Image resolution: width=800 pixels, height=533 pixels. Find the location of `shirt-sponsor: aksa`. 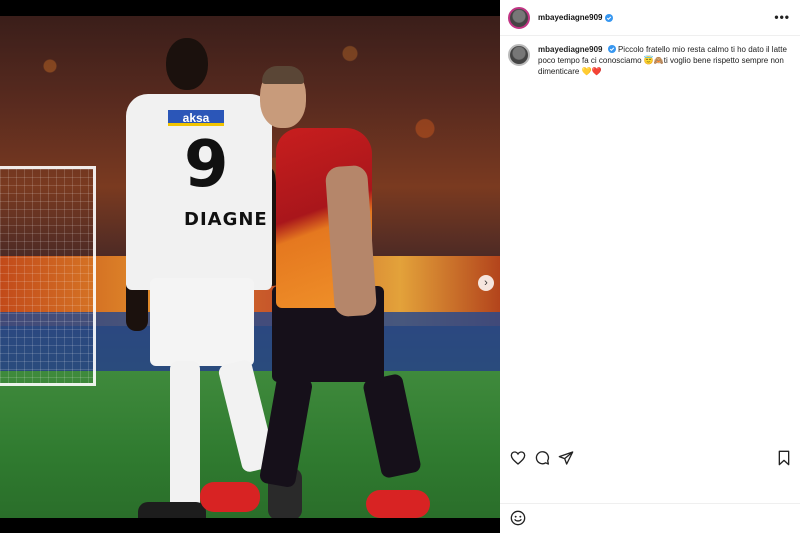

shirt-sponsor: aksa is located at coordinates (196, 118).